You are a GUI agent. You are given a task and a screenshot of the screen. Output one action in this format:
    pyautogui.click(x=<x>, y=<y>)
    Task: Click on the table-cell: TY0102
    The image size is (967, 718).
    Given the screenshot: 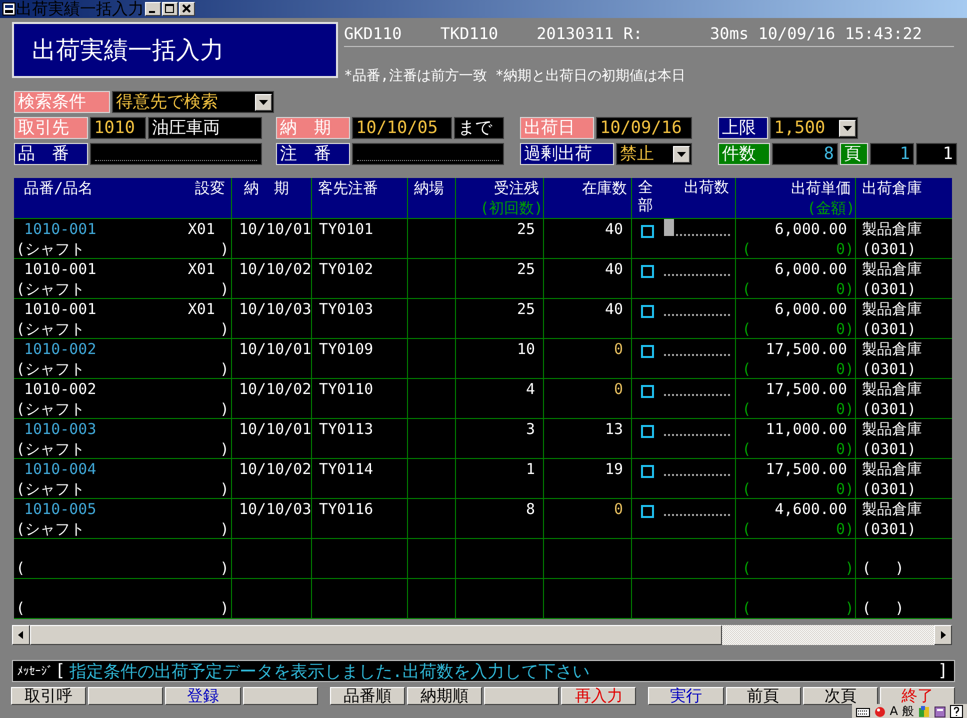 What is the action you would take?
    pyautogui.click(x=346, y=269)
    